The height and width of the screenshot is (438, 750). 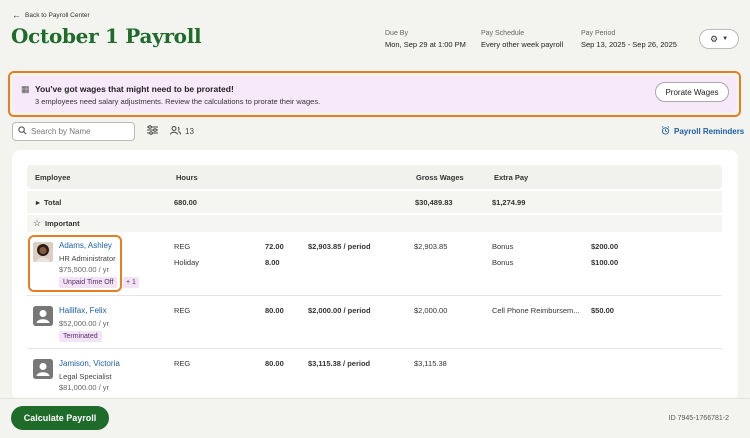 I want to click on pay-period-info: Pay Period Sep 13, 2025 - Sep 26, 2025, so click(x=629, y=39).